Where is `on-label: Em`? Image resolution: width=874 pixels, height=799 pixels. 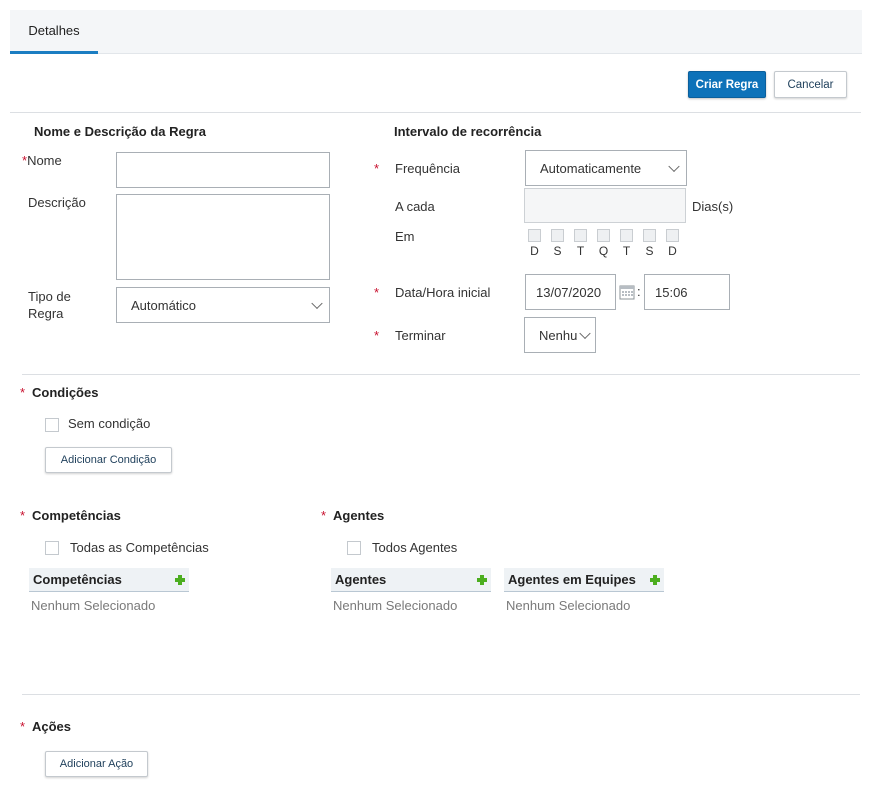 on-label: Em is located at coordinates (405, 236).